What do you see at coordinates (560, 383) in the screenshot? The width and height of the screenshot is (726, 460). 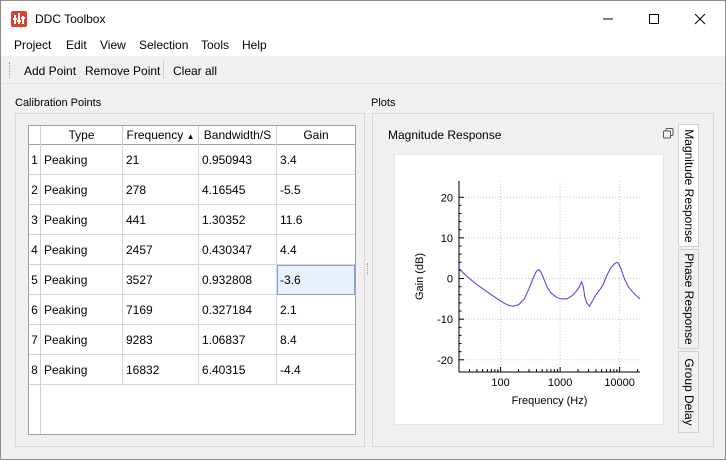 I see `x-tick-label: 1000` at bounding box center [560, 383].